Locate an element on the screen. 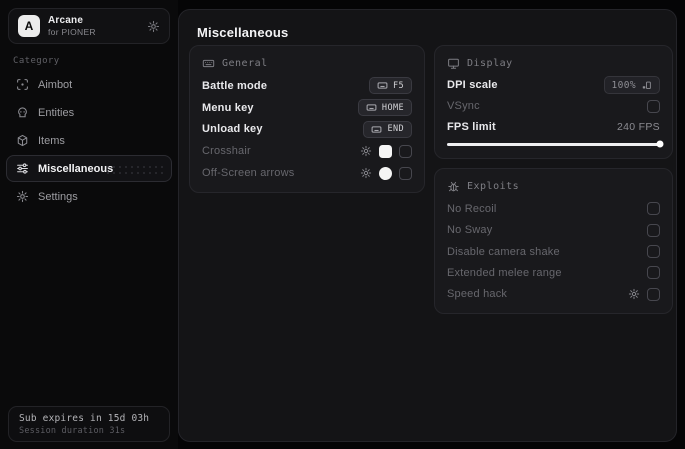 The width and height of the screenshot is (685, 449). fps-limit-slider is located at coordinates (555, 144).